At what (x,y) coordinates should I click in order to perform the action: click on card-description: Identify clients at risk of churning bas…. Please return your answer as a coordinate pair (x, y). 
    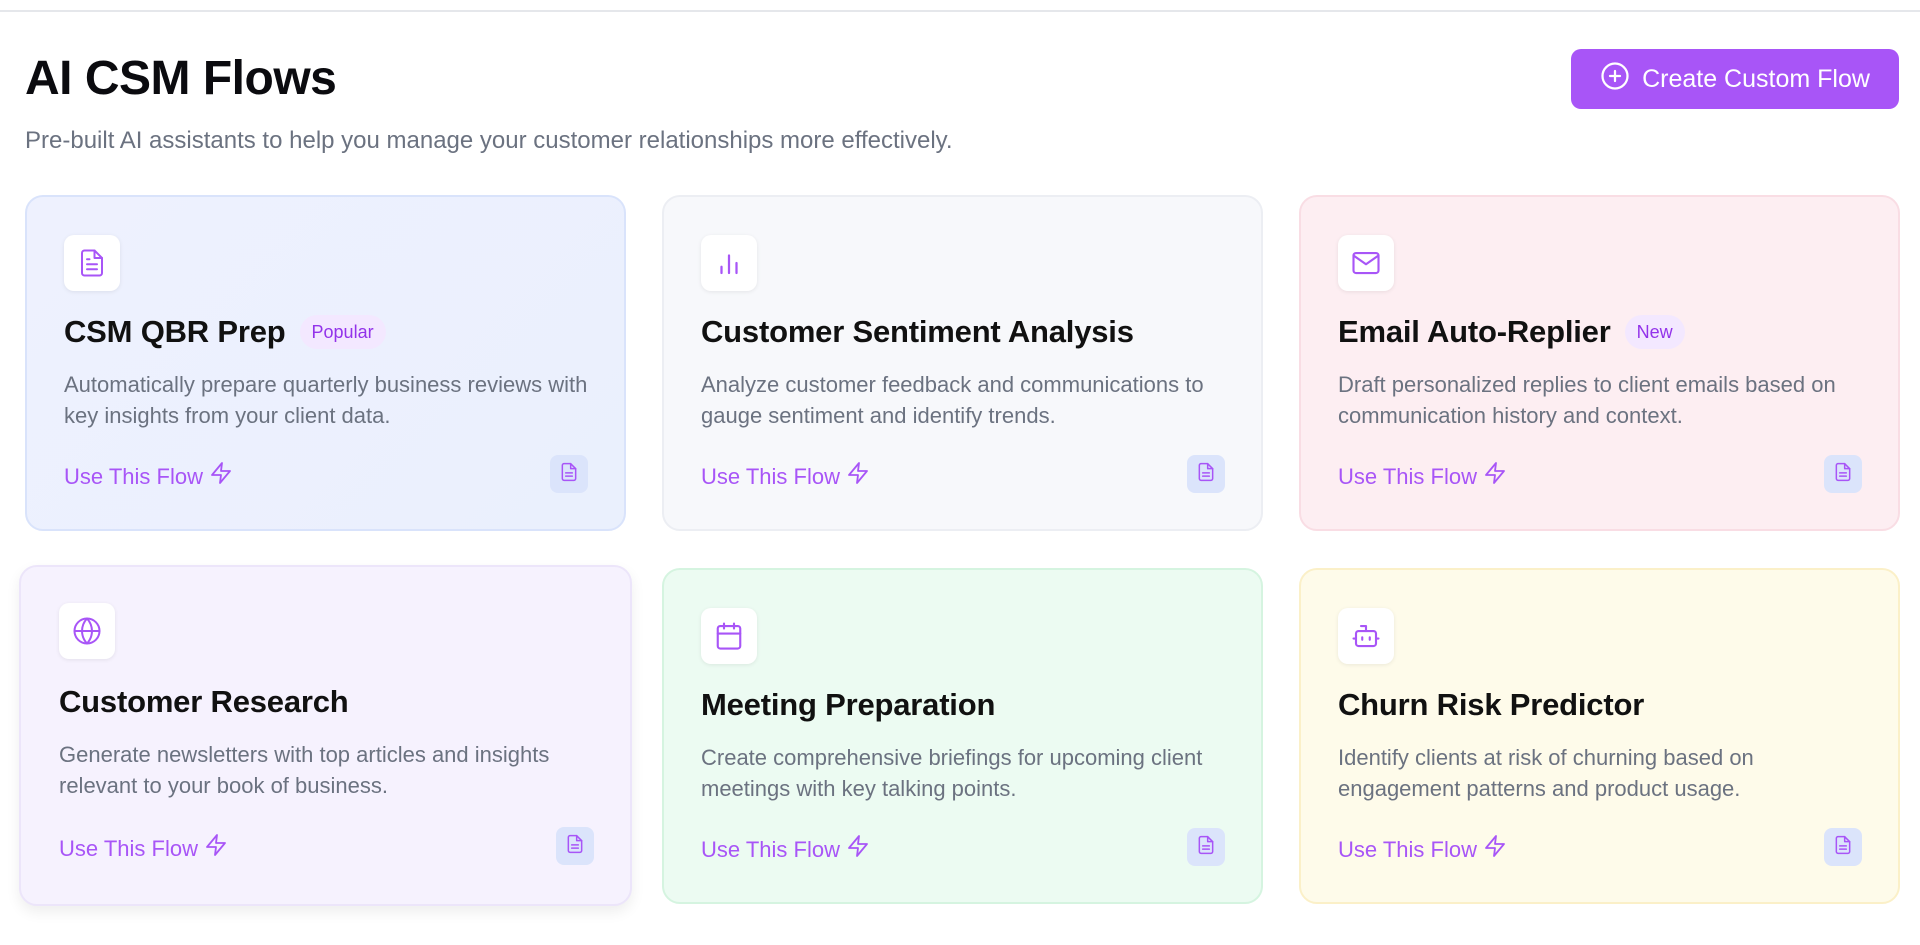
    Looking at the image, I should click on (1546, 773).